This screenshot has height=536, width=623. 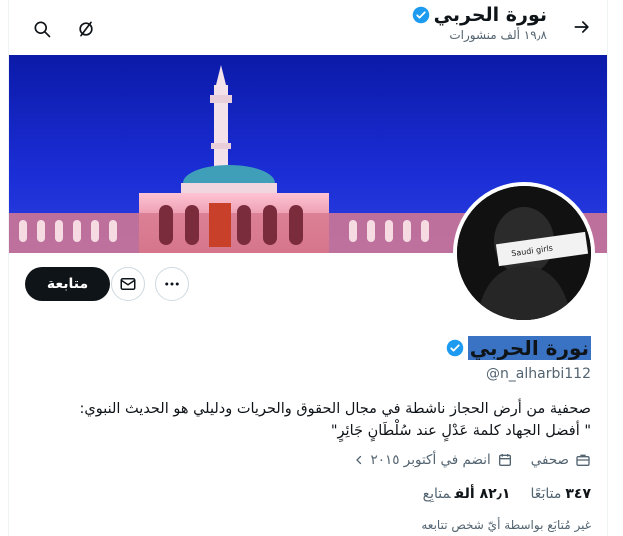 I want to click on message-button, so click(x=128, y=284).